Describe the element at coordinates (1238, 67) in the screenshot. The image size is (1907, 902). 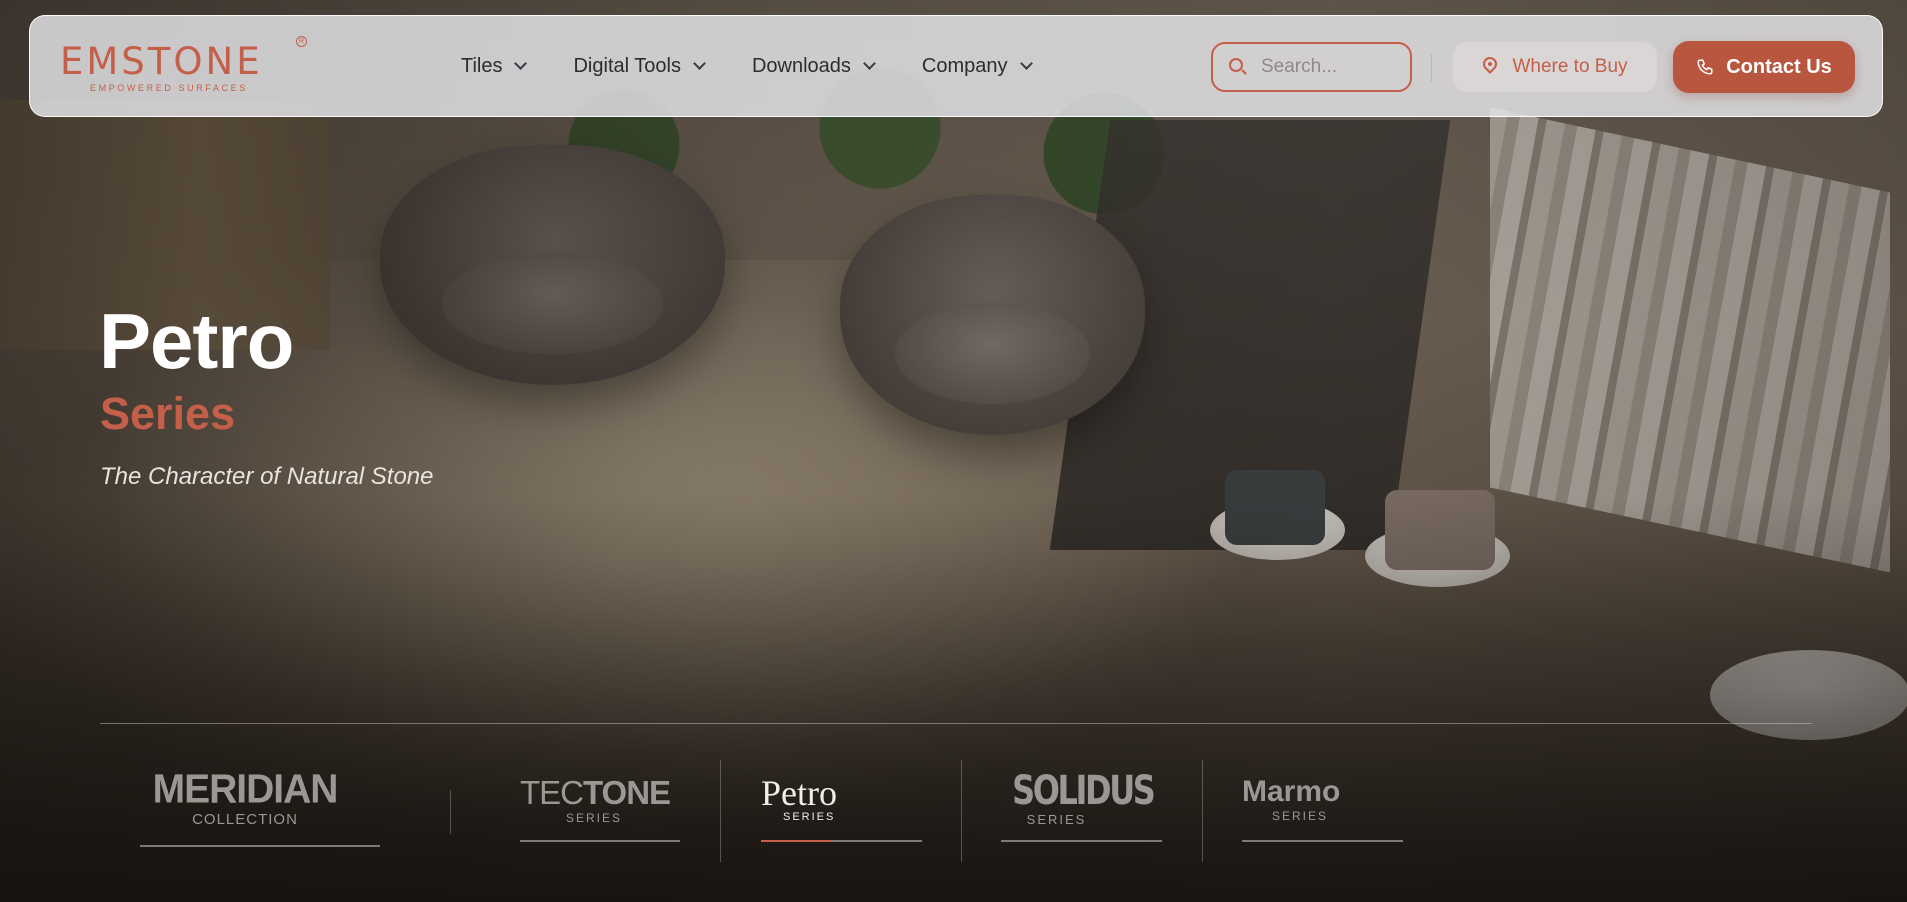
I see `search-icon` at that location.